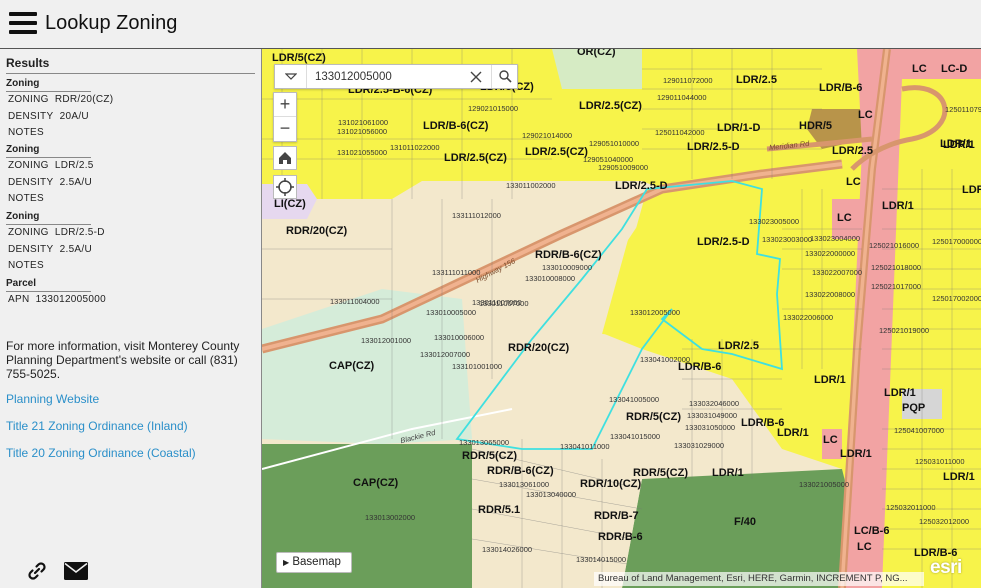 This screenshot has height=588, width=981. Describe the element at coordinates (497, 302) in the screenshot. I see `parcel-number: 133011007000` at that location.